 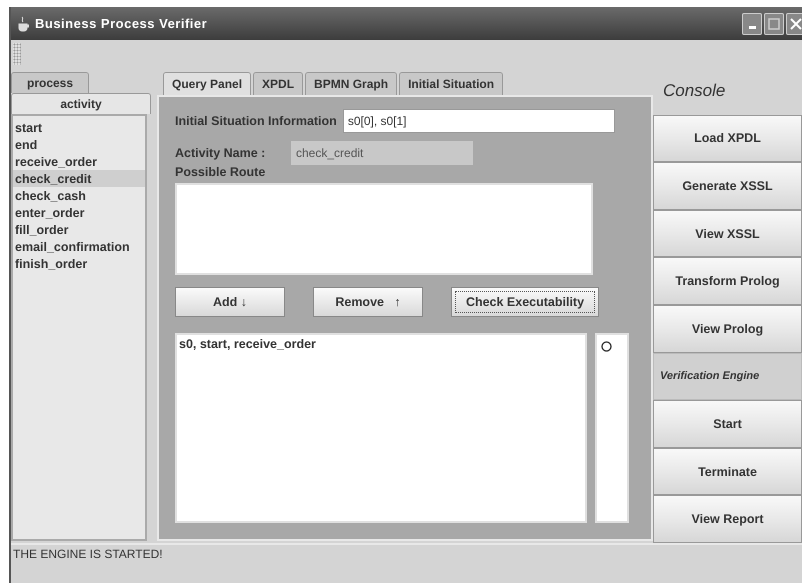 What do you see at coordinates (278, 83) in the screenshot?
I see `tab: XPDL` at bounding box center [278, 83].